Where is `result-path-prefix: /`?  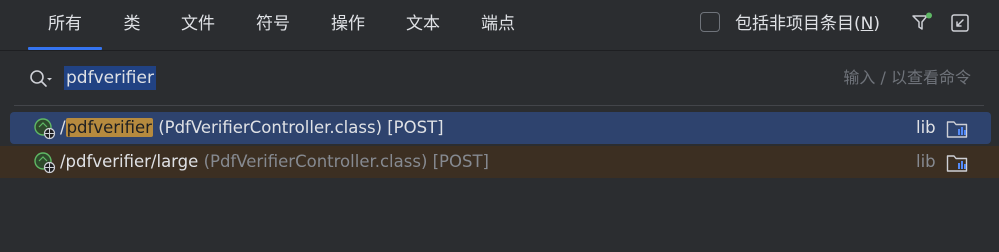
result-path-prefix: / is located at coordinates (63, 127).